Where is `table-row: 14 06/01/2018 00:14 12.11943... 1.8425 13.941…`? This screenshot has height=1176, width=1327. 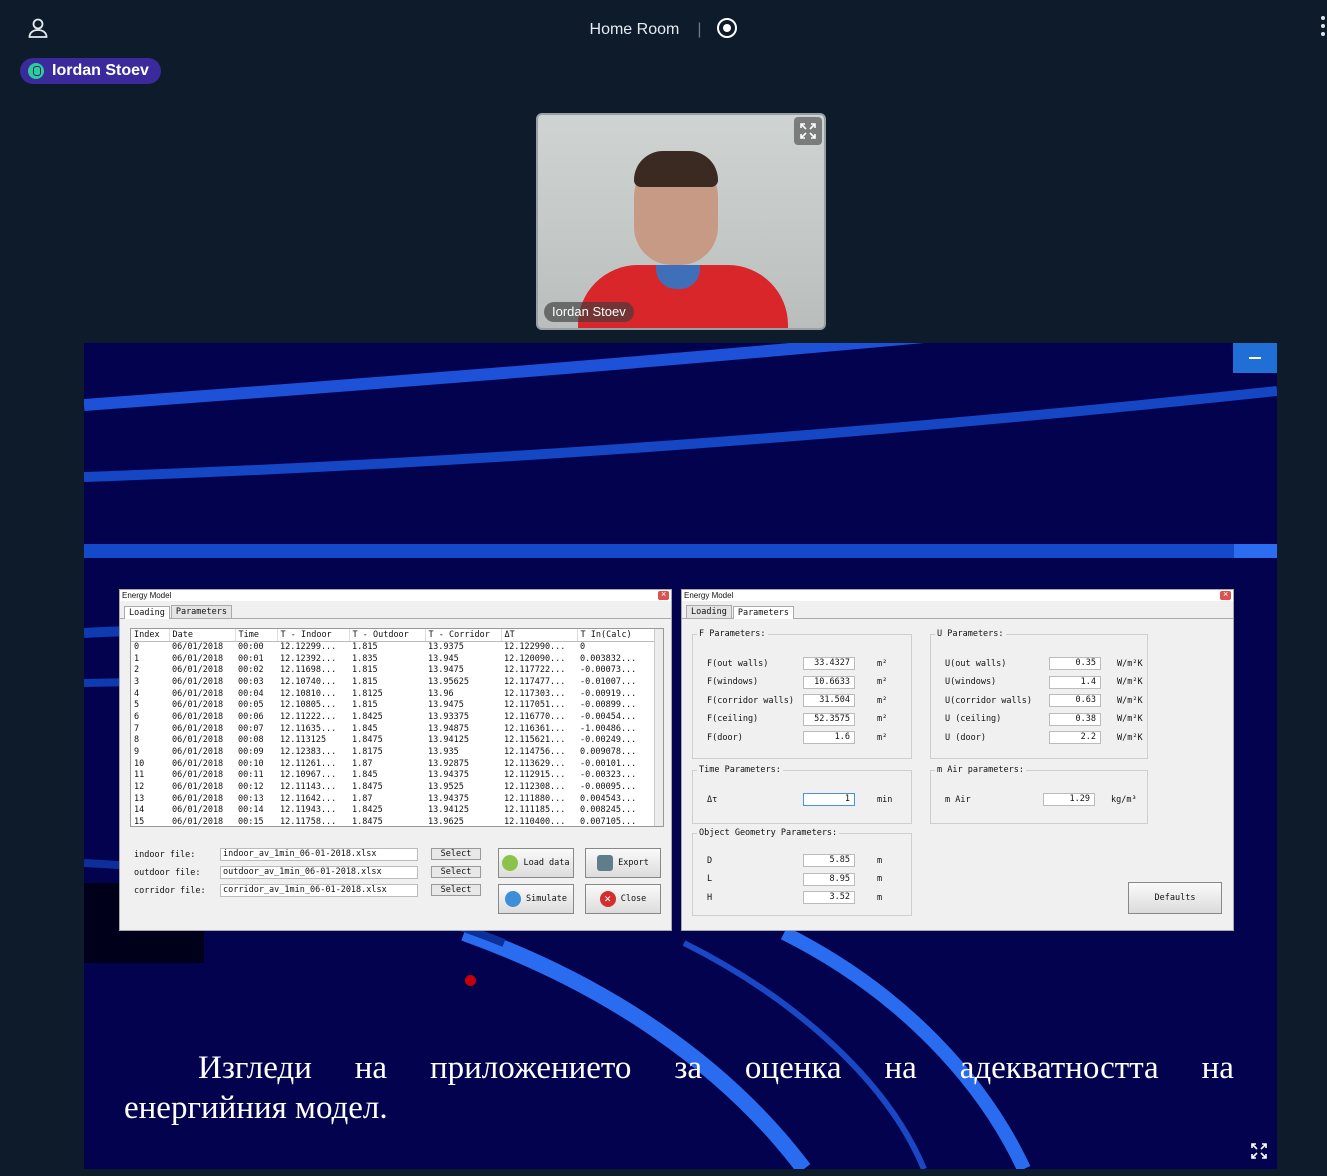
table-row: 14 06/01/2018 00:14 12.11943... 1.8425 13.941… is located at coordinates (393, 811).